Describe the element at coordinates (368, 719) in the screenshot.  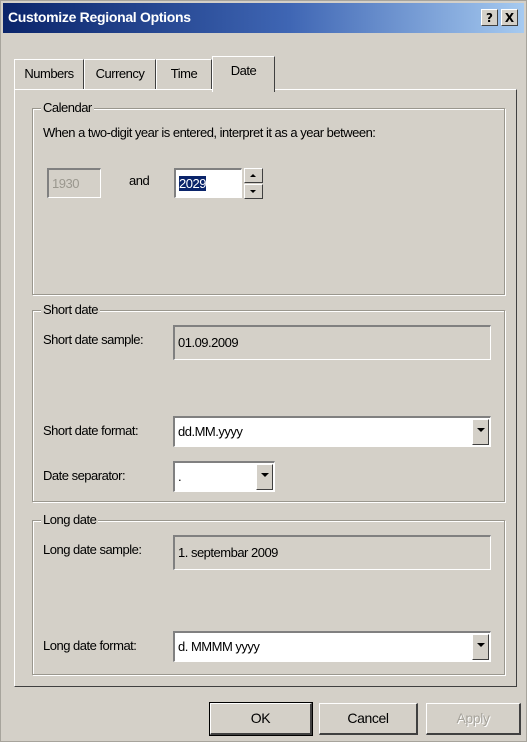
I see `cancel-button: Cancel` at that location.